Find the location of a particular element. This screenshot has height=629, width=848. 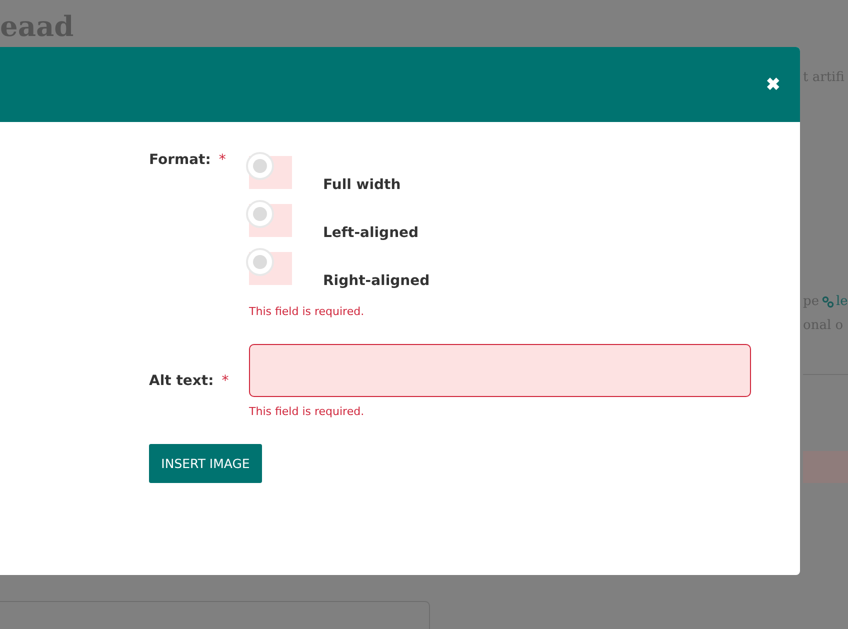

option-label: Full width is located at coordinates (362, 185).